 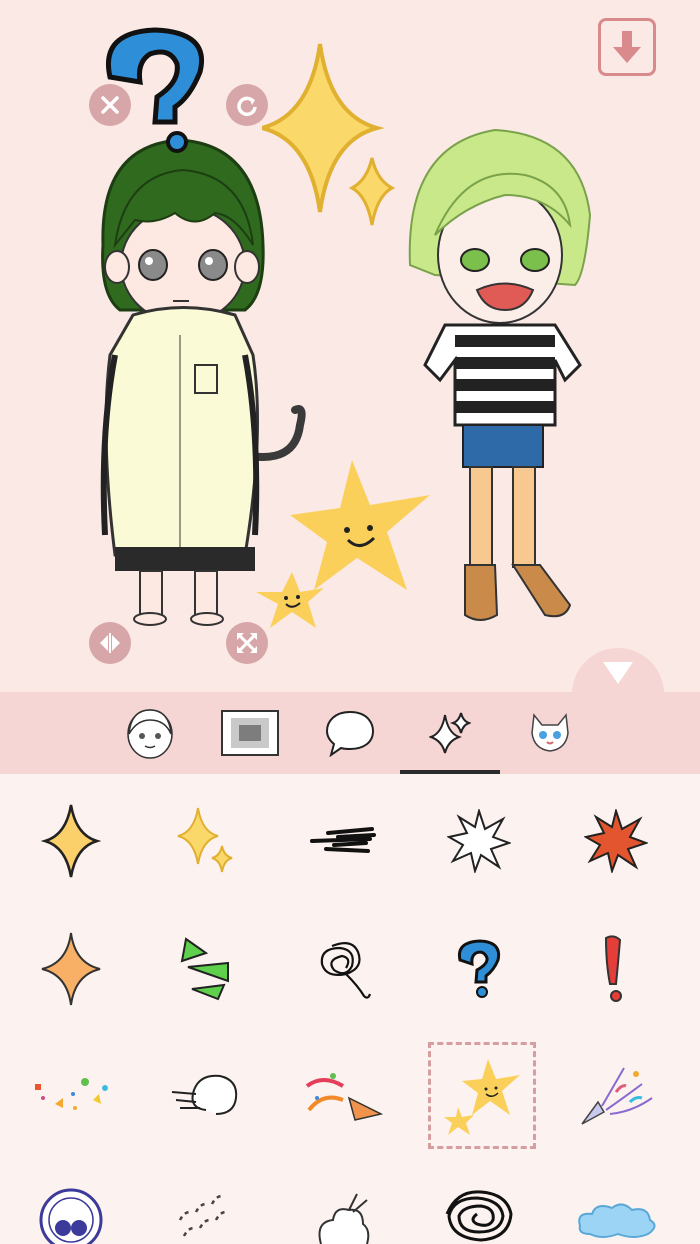 I want to click on sticker-dash-lines, so click(x=206, y=1205).